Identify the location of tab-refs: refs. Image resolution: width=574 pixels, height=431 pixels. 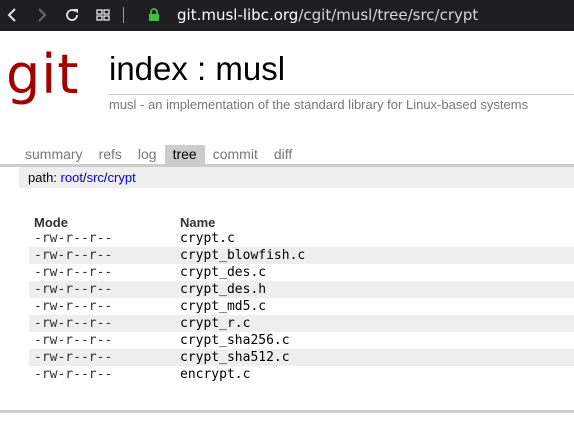
(110, 154).